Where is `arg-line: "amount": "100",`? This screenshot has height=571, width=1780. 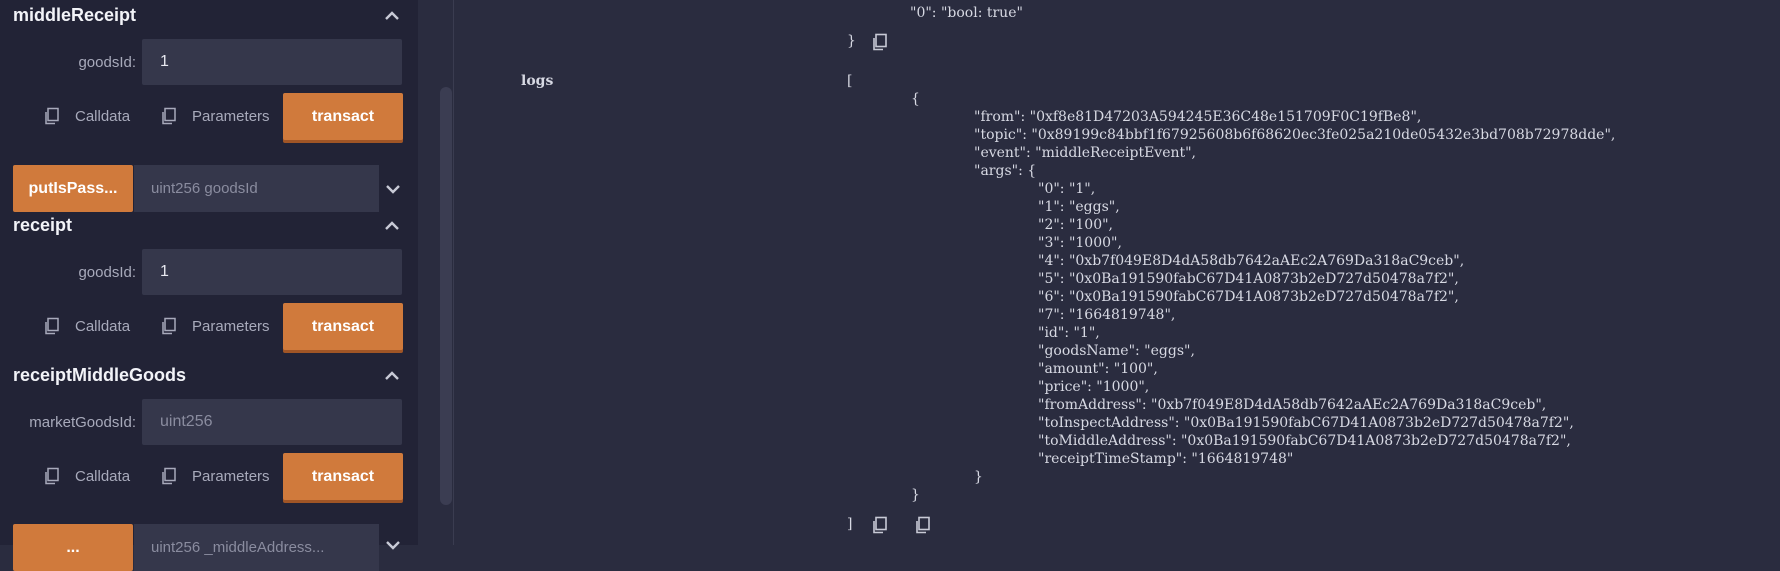 arg-line: "amount": "100", is located at coordinates (1098, 369).